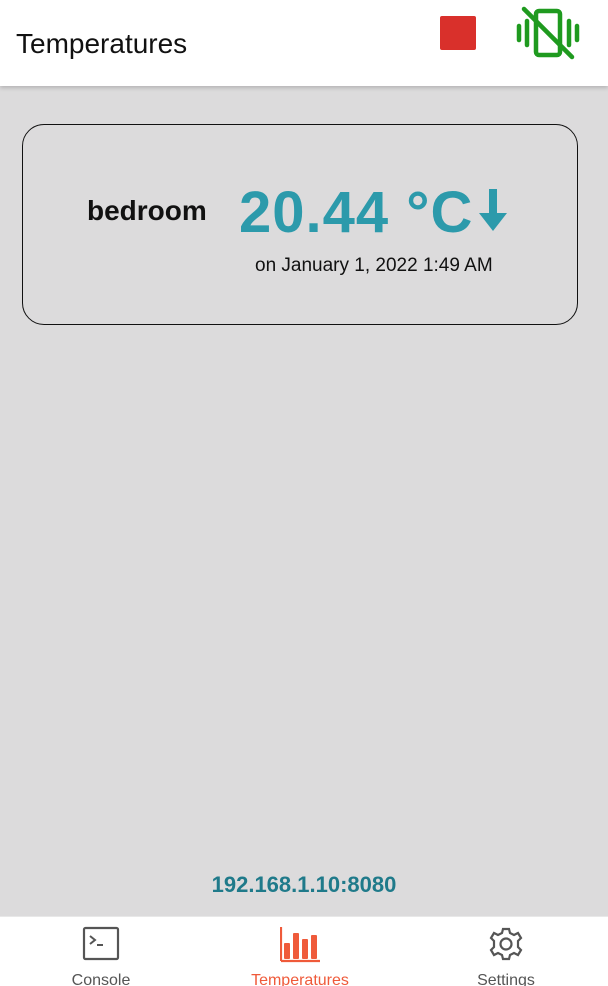  Describe the element at coordinates (147, 210) in the screenshot. I see `sensor-name: bedroom` at that location.